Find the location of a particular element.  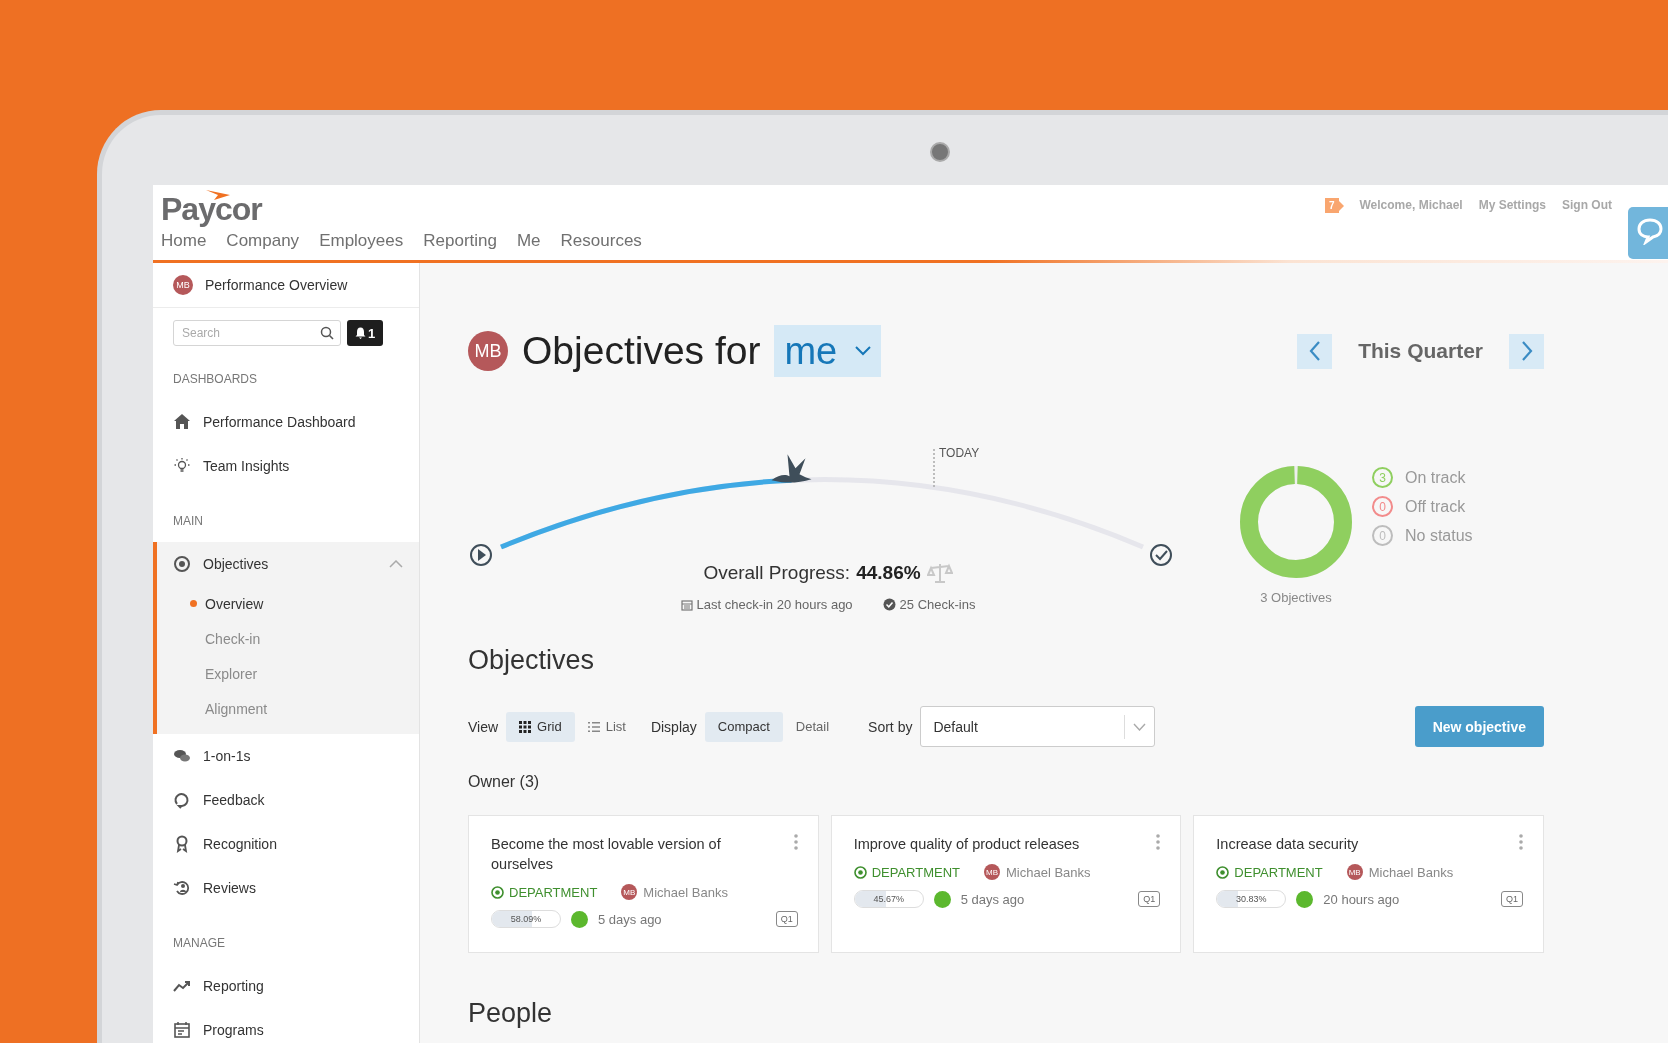

list-icon is located at coordinates (593, 726).